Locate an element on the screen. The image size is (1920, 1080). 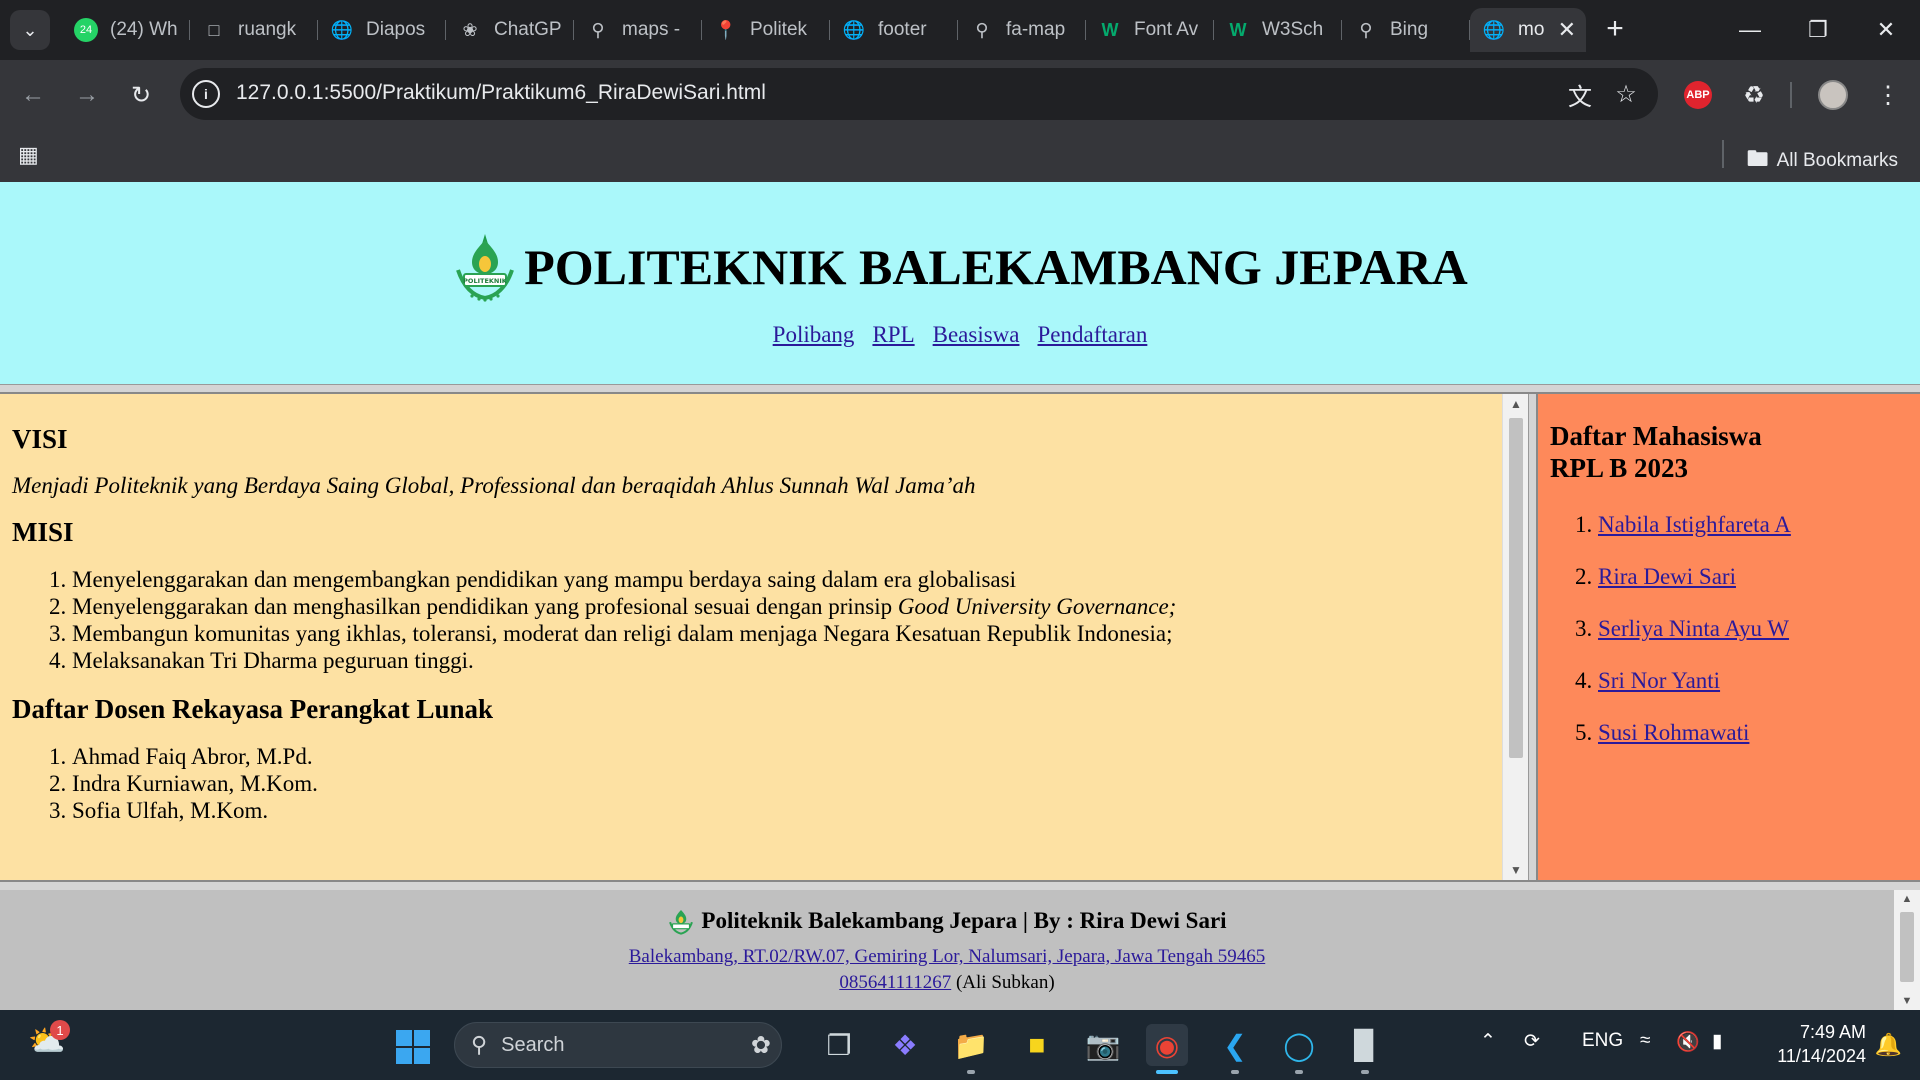
sync-icon: ⟳ is located at coordinates (1532, 1041).